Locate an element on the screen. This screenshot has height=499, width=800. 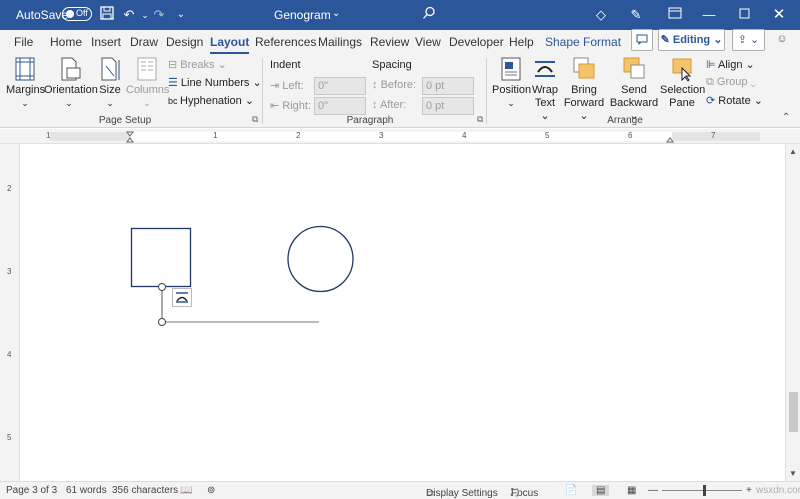
group-label: Group is located at coordinates (732, 82).